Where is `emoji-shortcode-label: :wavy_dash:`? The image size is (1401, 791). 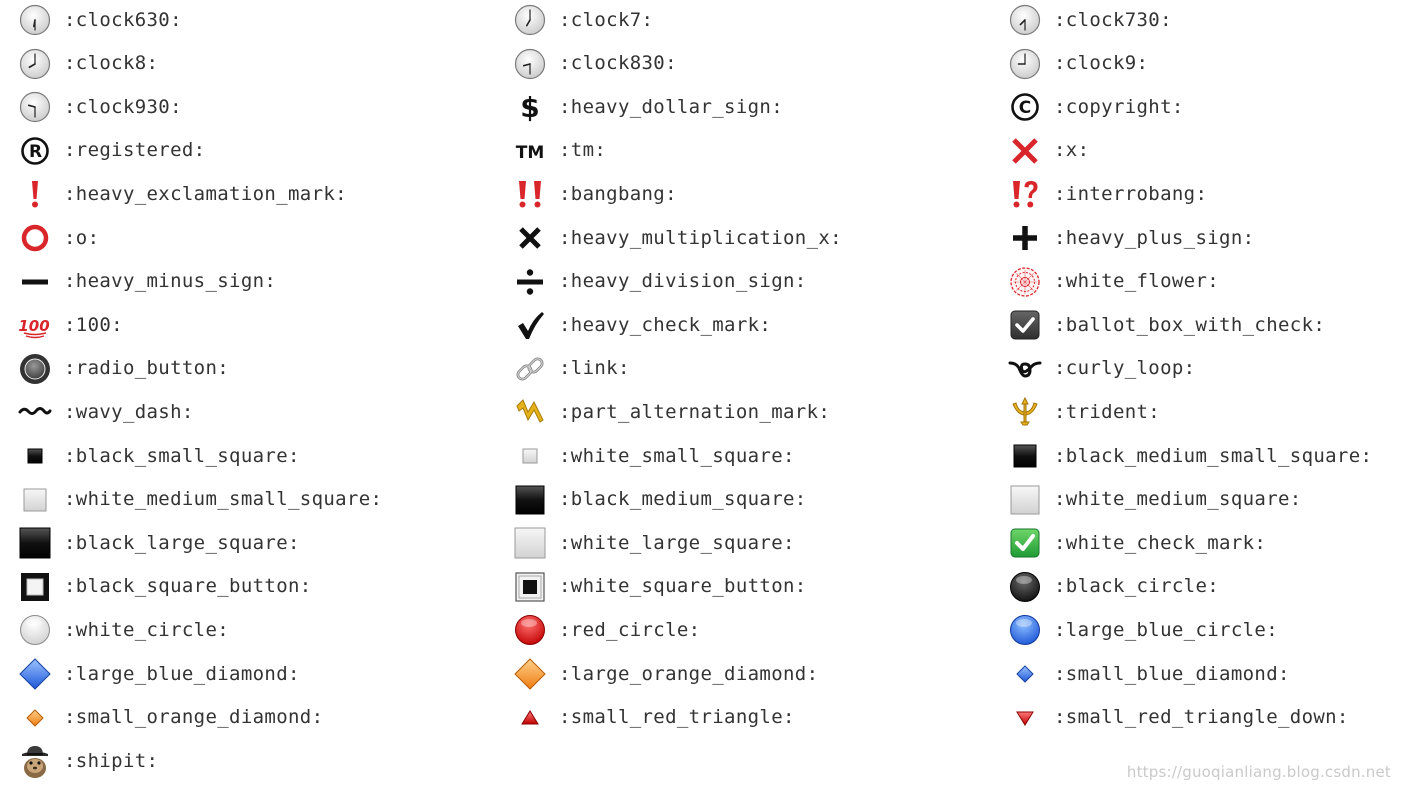 emoji-shortcode-label: :wavy_dash: is located at coordinates (129, 411).